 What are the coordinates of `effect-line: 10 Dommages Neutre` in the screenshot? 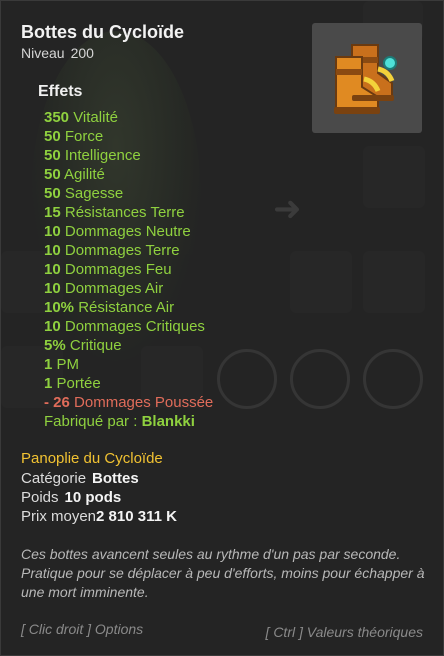 It's located at (117, 231).